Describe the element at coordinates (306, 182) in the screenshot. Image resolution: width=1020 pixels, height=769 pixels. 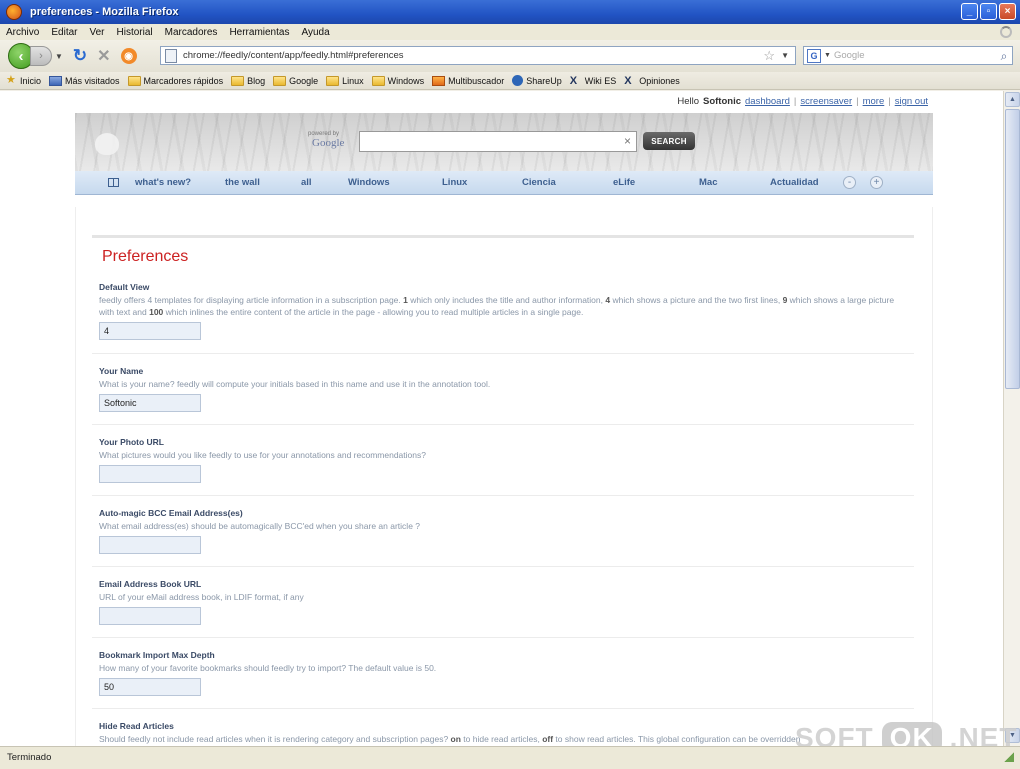
I see `tab-all: all` at that location.